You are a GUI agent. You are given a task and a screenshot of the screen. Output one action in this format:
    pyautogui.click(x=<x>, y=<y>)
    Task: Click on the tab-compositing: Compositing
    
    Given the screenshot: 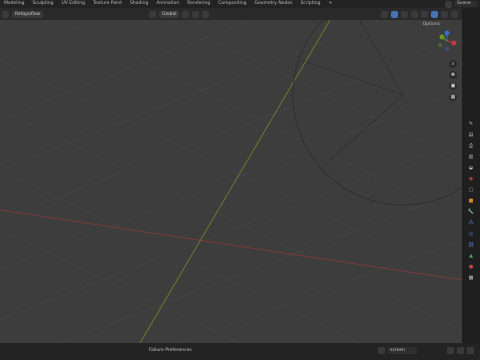 What is the action you would take?
    pyautogui.click(x=232, y=4)
    